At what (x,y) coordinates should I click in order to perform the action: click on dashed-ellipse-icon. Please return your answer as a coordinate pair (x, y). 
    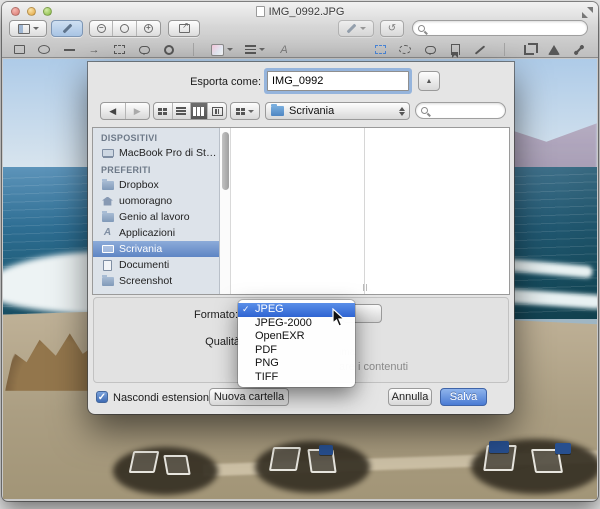
    Looking at the image, I should click on (405, 49).